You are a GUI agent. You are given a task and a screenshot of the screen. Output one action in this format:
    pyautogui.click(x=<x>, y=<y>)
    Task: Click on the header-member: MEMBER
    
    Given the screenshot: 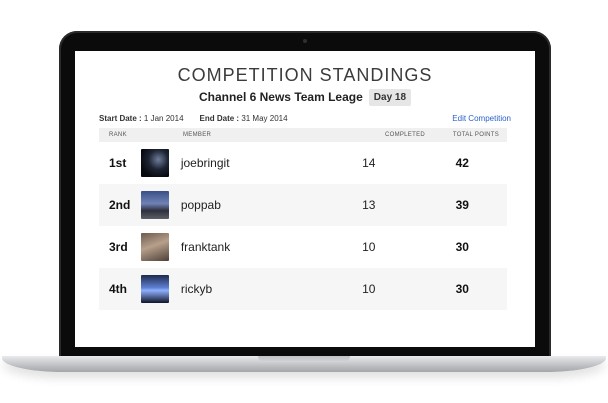 What is the action you would take?
    pyautogui.click(x=197, y=135)
    